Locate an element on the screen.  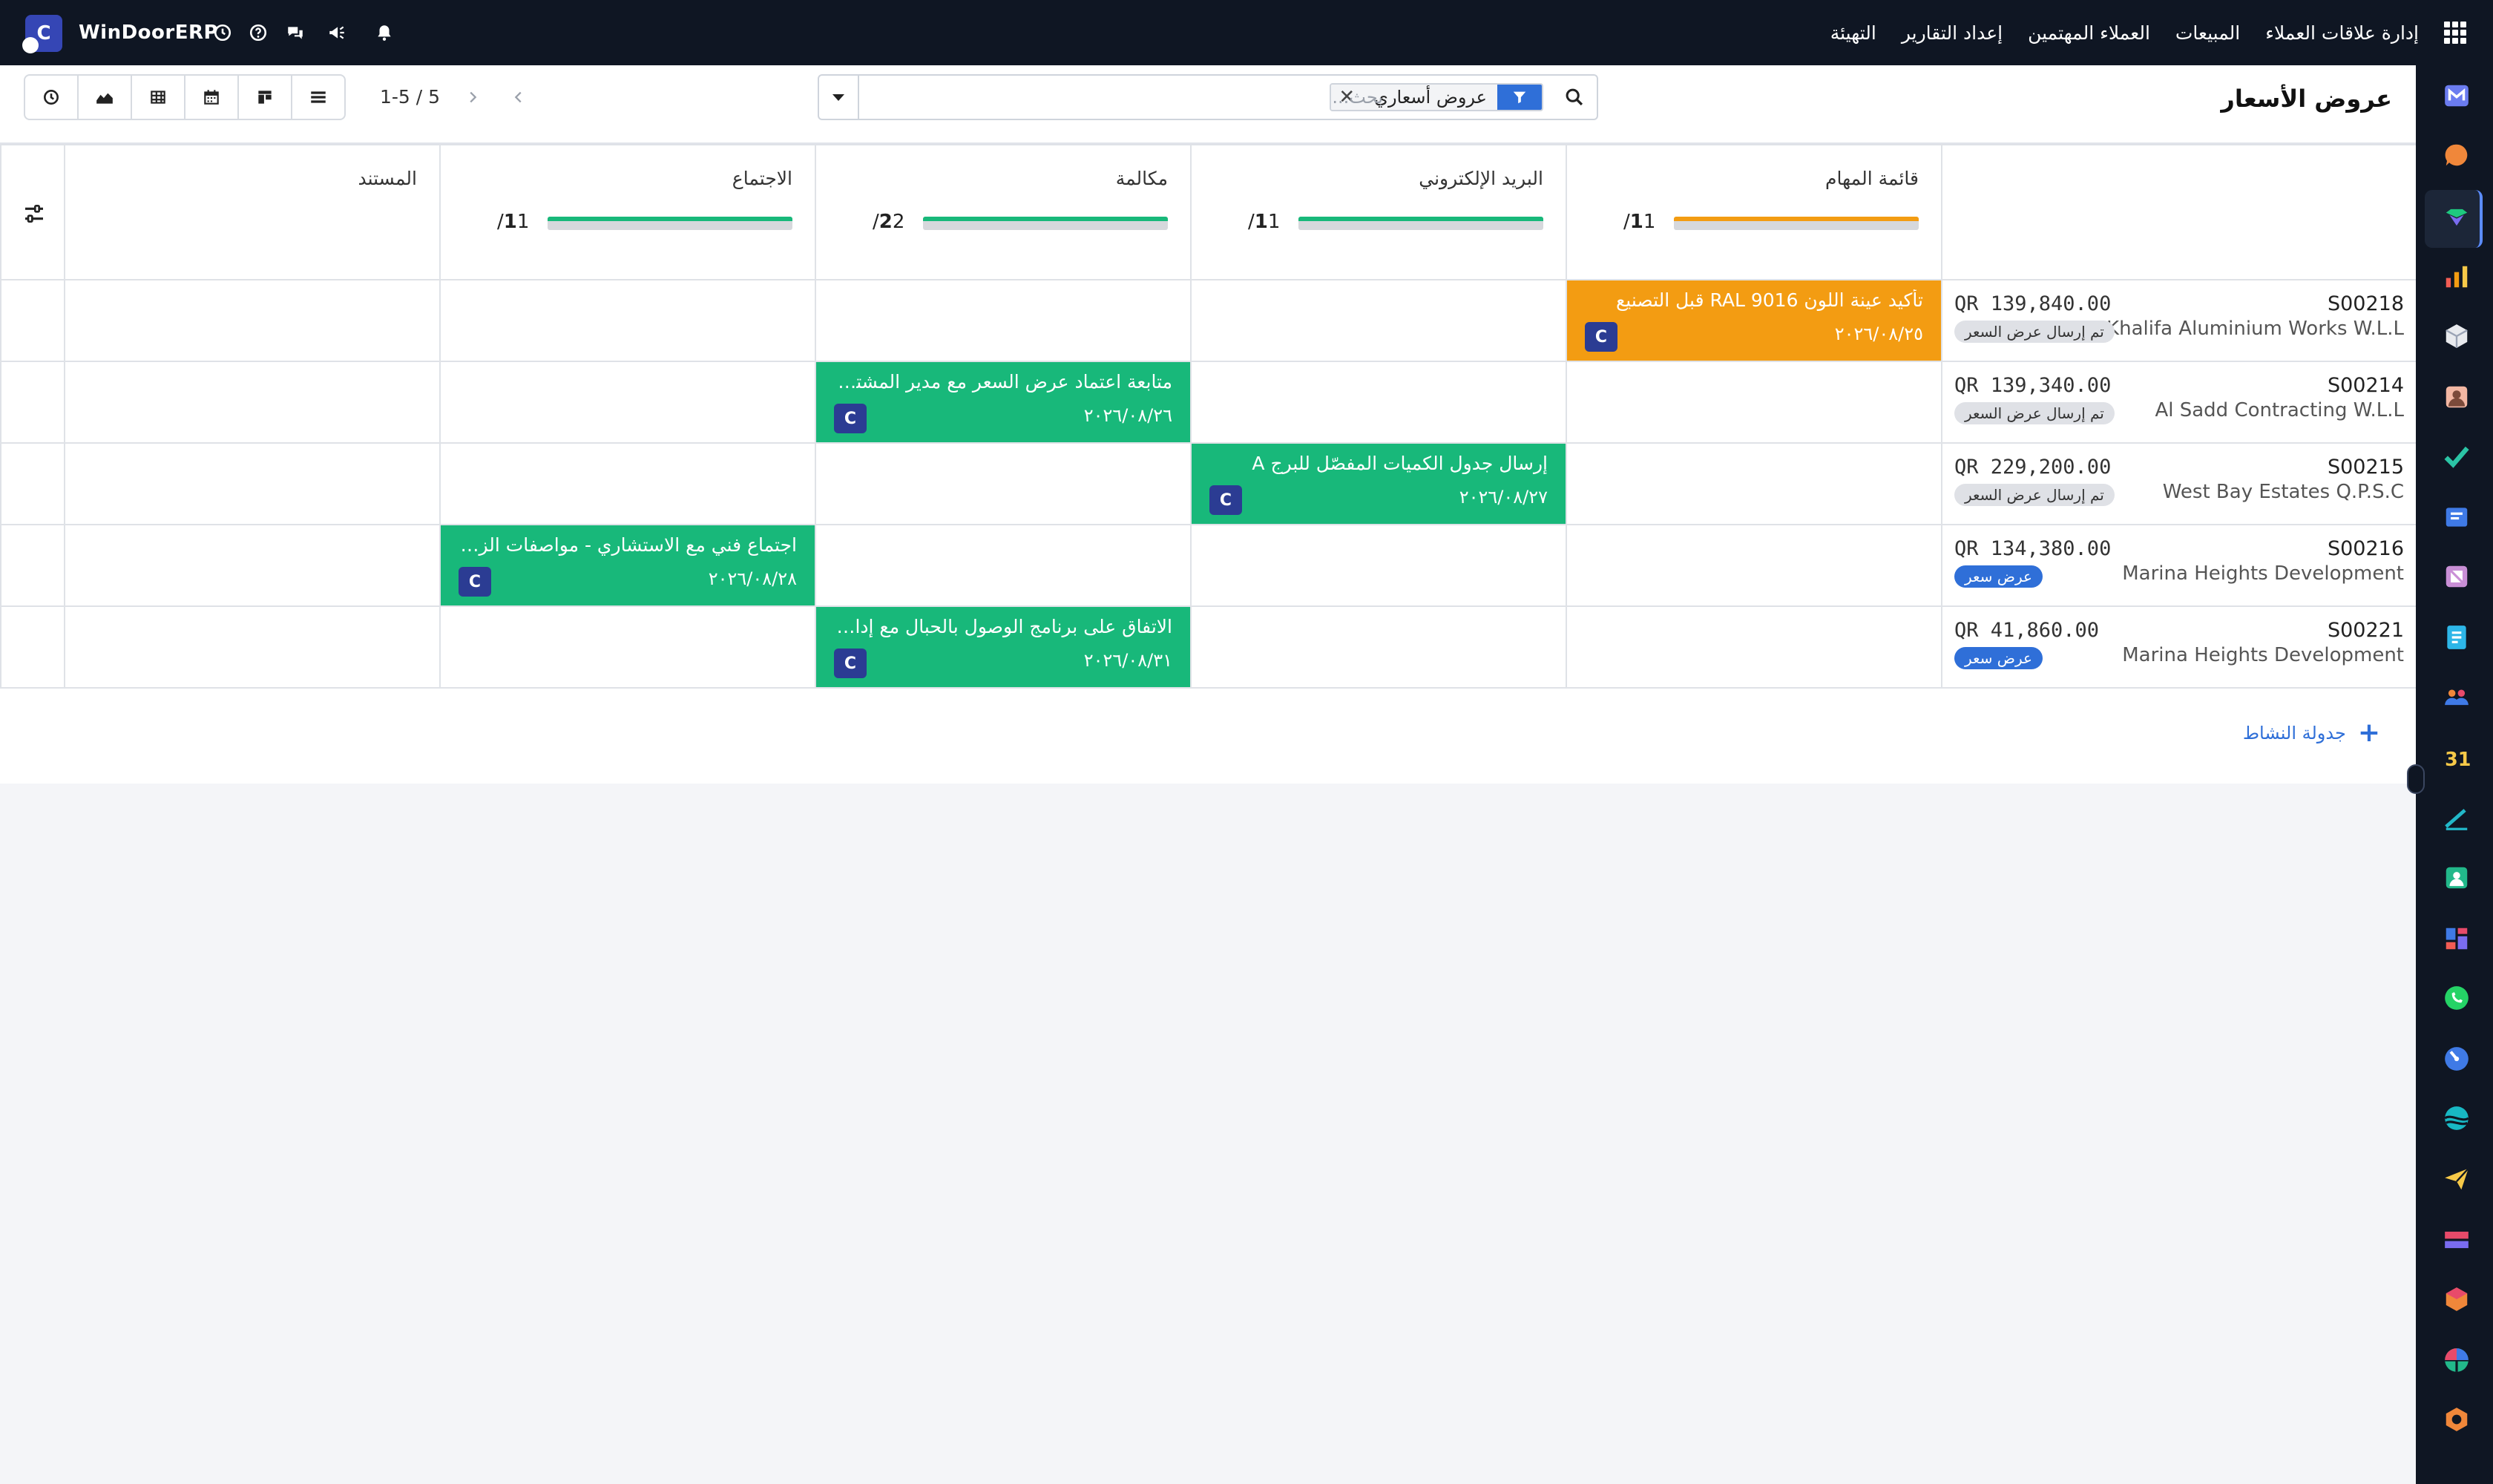
company-logo: C is located at coordinates (42, 34).